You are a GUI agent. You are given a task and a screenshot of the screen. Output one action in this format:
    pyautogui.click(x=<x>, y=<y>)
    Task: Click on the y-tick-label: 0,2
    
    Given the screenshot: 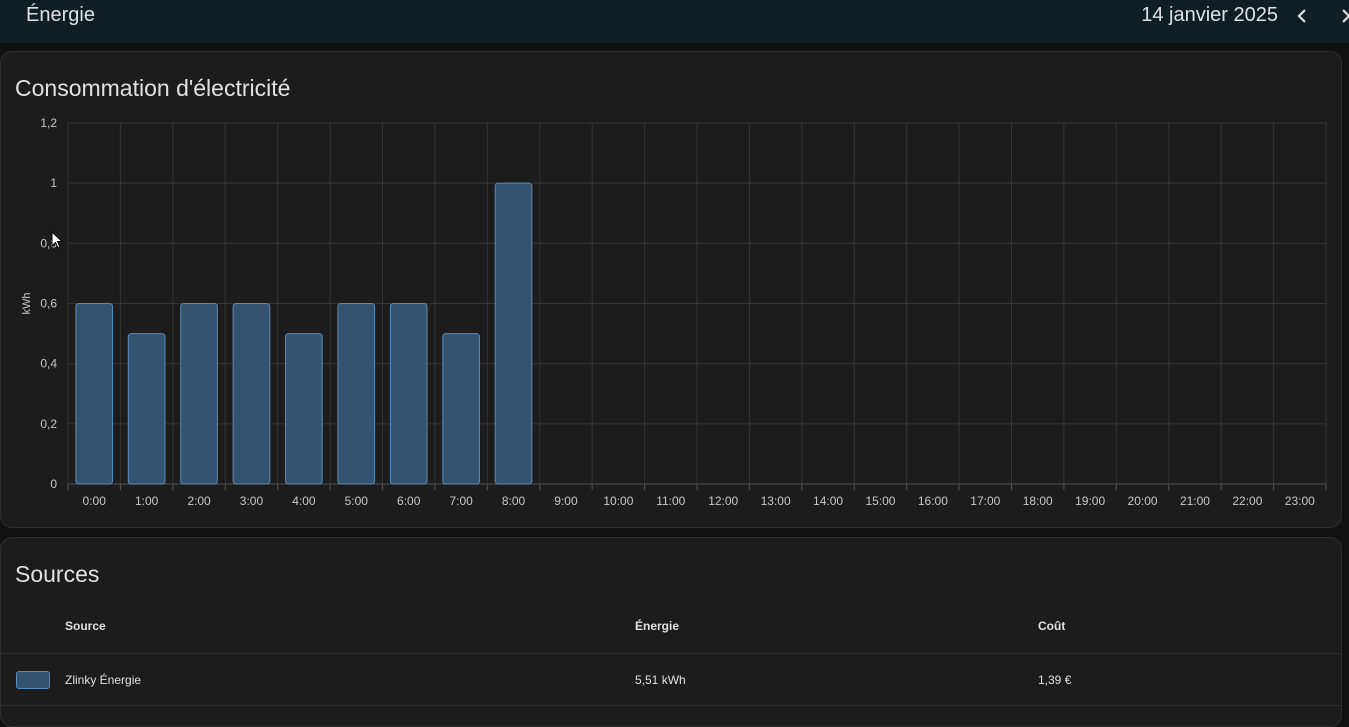 What is the action you would take?
    pyautogui.click(x=48, y=424)
    